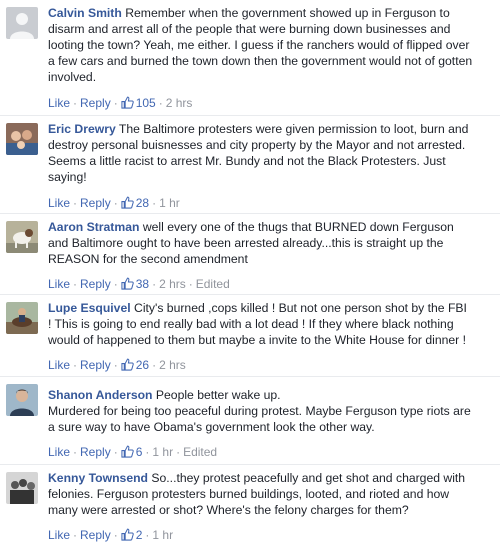 This screenshot has height=547, width=500. Describe the element at coordinates (100, 395) in the screenshot. I see `comment-author: Shanon Anderson` at that location.